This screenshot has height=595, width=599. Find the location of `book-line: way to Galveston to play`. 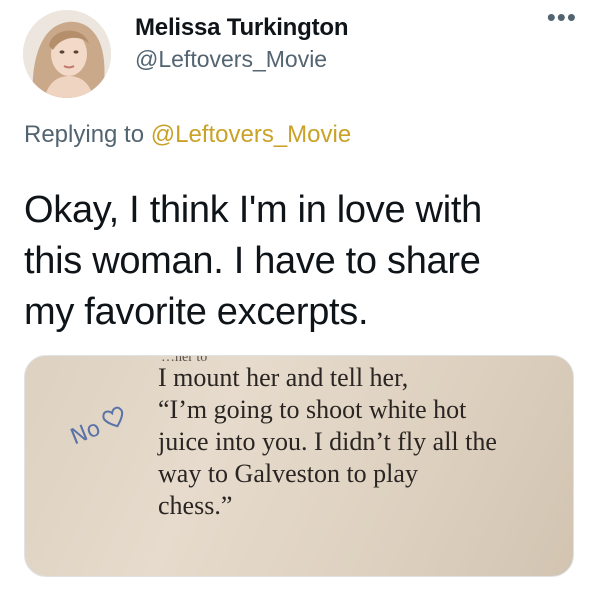

book-line: way to Galveston to play is located at coordinates (288, 473).